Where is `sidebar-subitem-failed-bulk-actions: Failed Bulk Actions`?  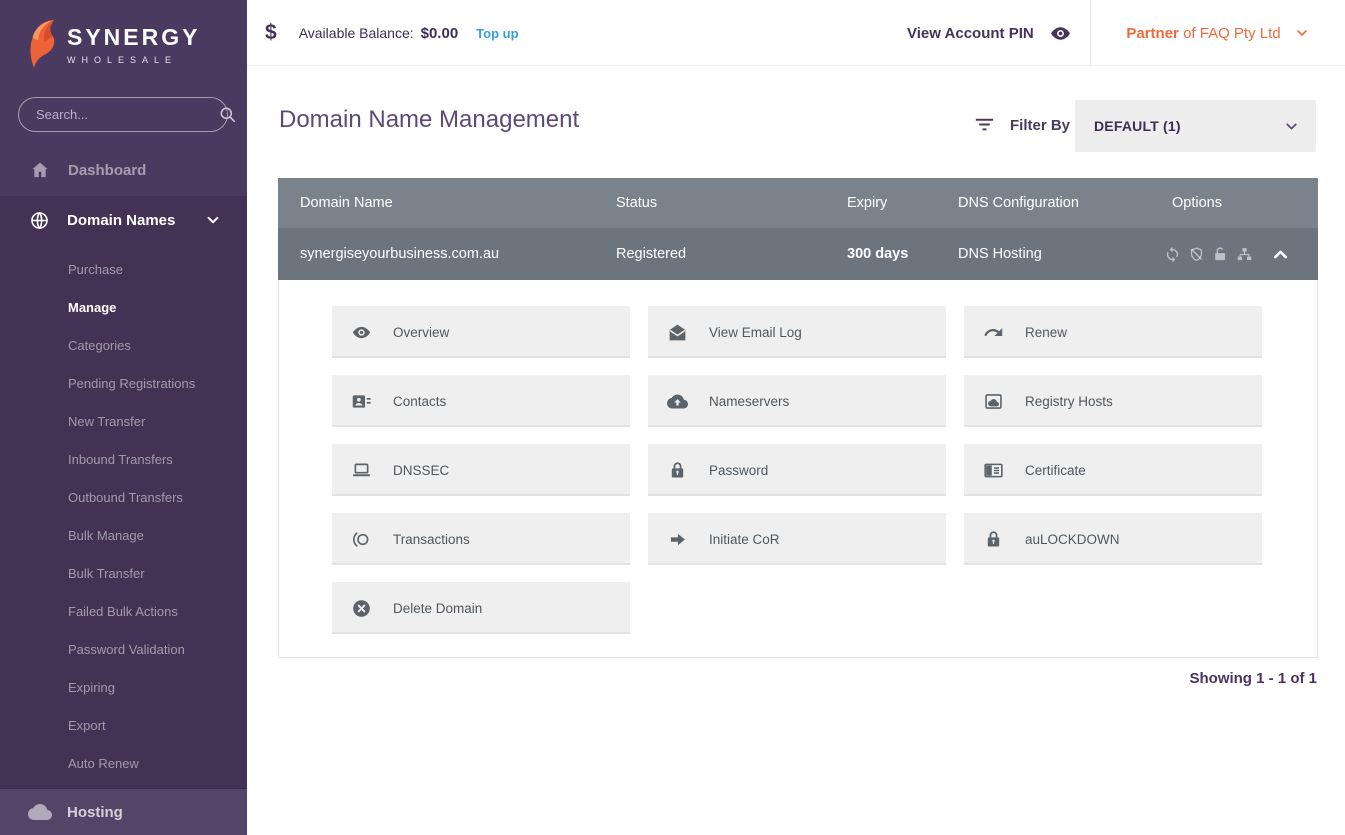
sidebar-subitem-failed-bulk-actions: Failed Bulk Actions is located at coordinates (131, 611).